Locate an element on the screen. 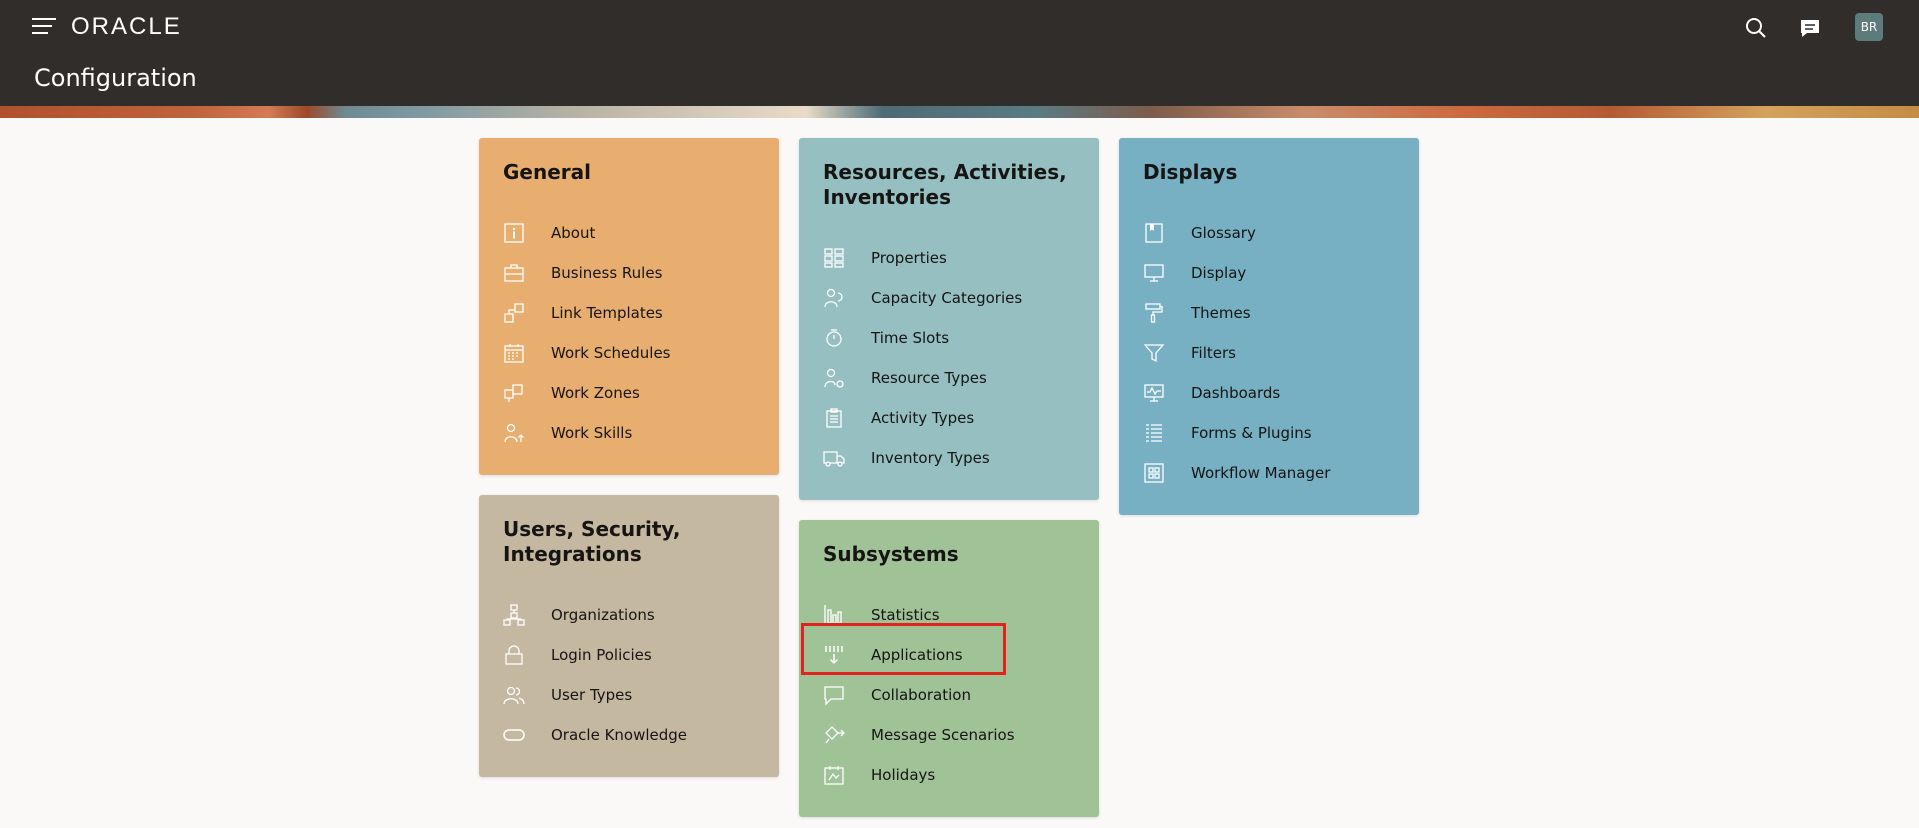  menu-item-time-slots: Time Slots is located at coordinates (948, 338).